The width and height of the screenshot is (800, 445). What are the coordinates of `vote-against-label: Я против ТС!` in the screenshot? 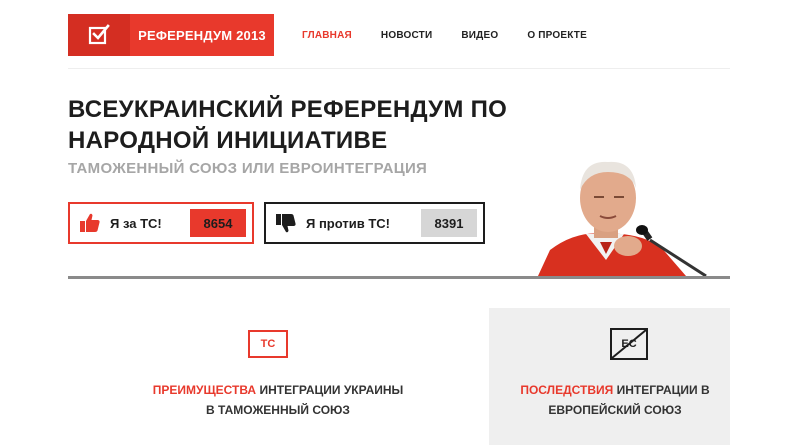 It's located at (348, 223).